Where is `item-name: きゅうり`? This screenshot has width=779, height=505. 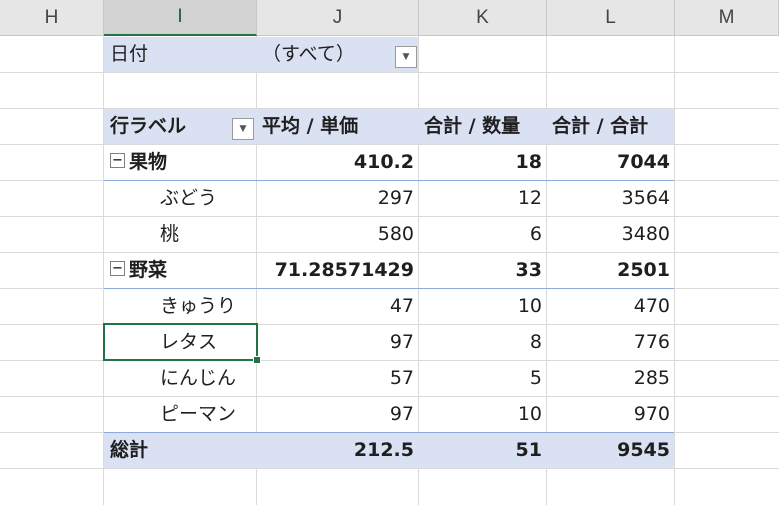
item-name: きゅうり is located at coordinates (208, 306).